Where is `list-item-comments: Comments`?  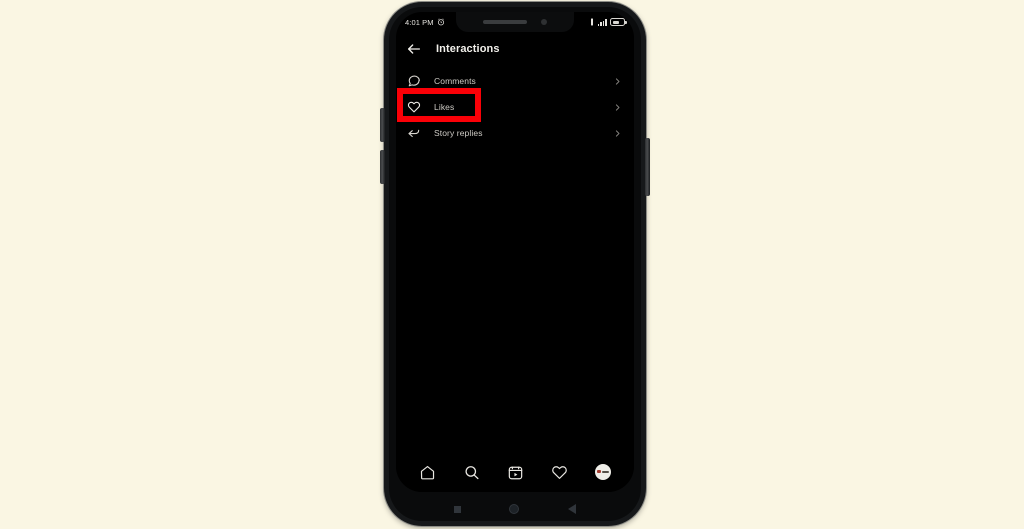
list-item-comments: Comments is located at coordinates (515, 81).